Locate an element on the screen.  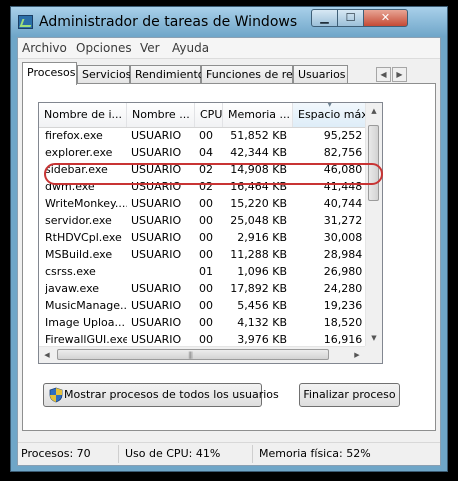
title-bar: Administrador de tareas de Windows ▁ ☐ ✕ is located at coordinates (229, 22).